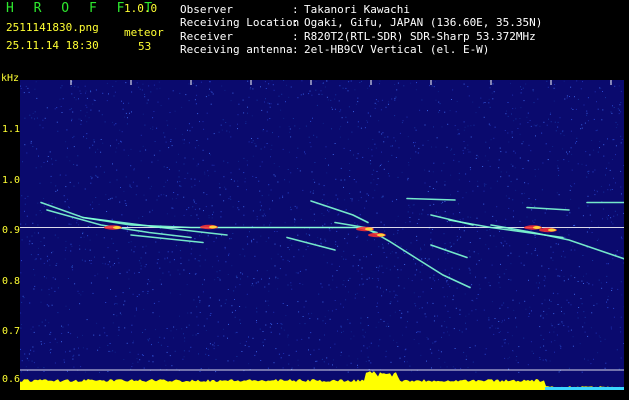  Describe the element at coordinates (11, 379) in the screenshot. I see `y-tick-label: 0.6` at that location.